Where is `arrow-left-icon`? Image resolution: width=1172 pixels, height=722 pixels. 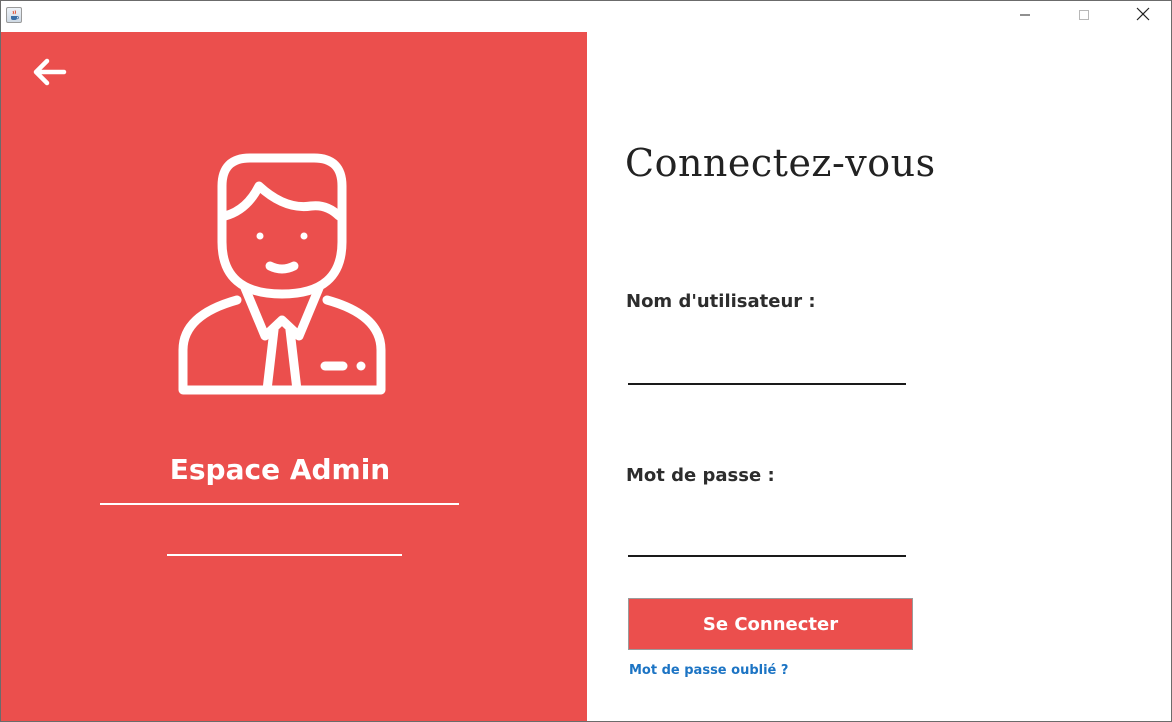
arrow-left-icon is located at coordinates (51, 75).